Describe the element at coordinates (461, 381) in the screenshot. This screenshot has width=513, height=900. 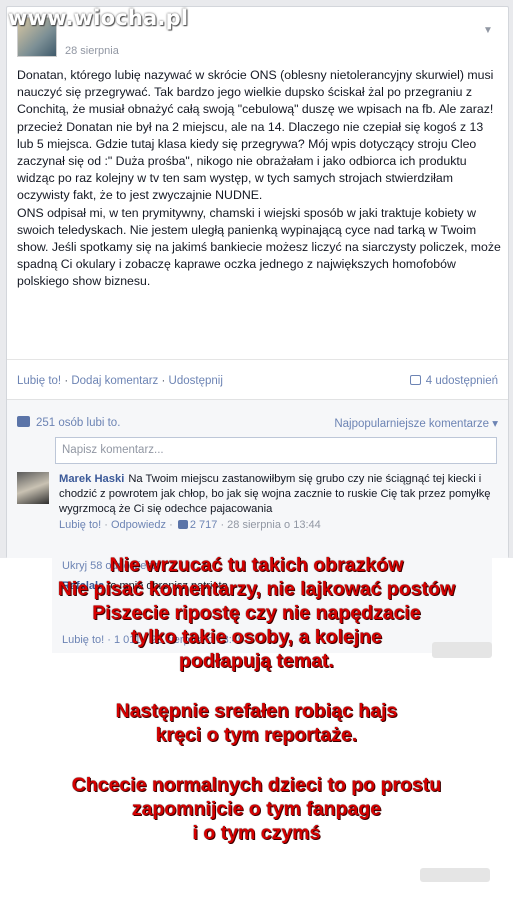
I see `shares-label: 4 udostępnień` at that location.